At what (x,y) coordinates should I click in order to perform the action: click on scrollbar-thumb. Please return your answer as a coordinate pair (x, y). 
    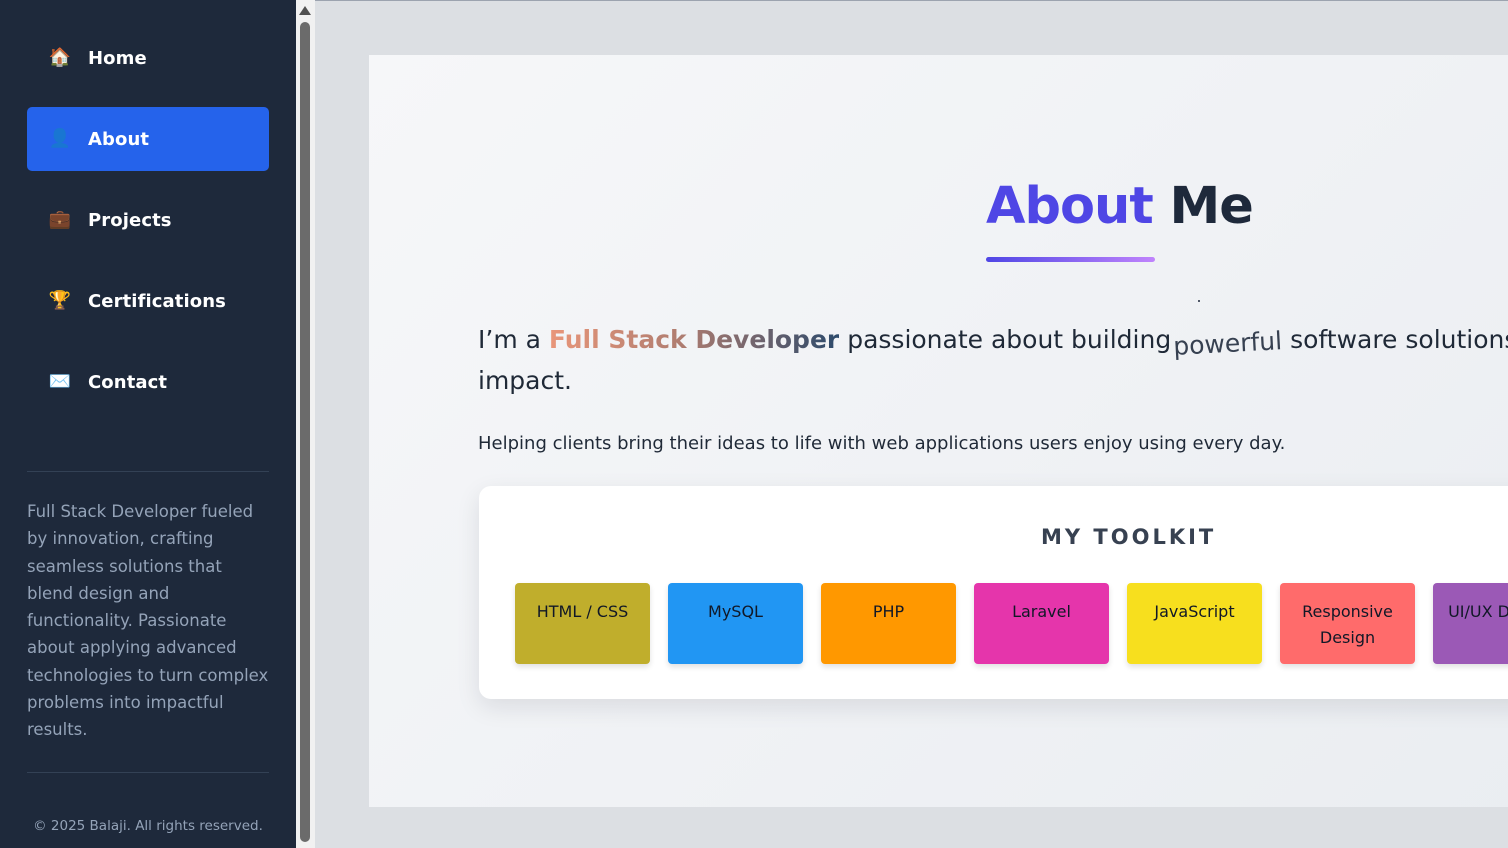
    Looking at the image, I should click on (305, 432).